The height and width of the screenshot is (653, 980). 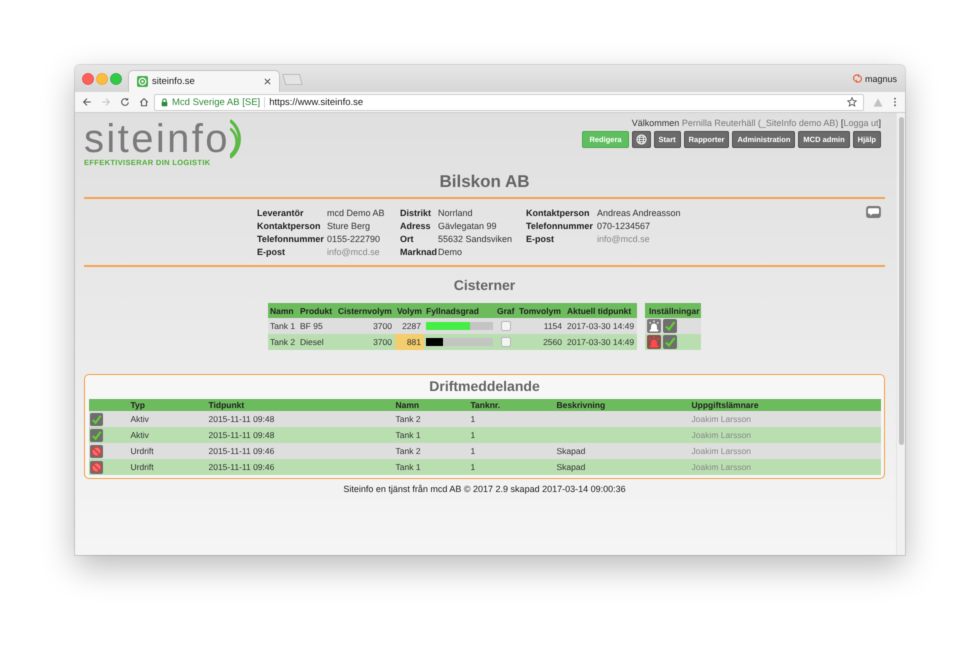 What do you see at coordinates (725, 405) in the screenshot?
I see `column-header: Uppgiftslämnare` at bounding box center [725, 405].